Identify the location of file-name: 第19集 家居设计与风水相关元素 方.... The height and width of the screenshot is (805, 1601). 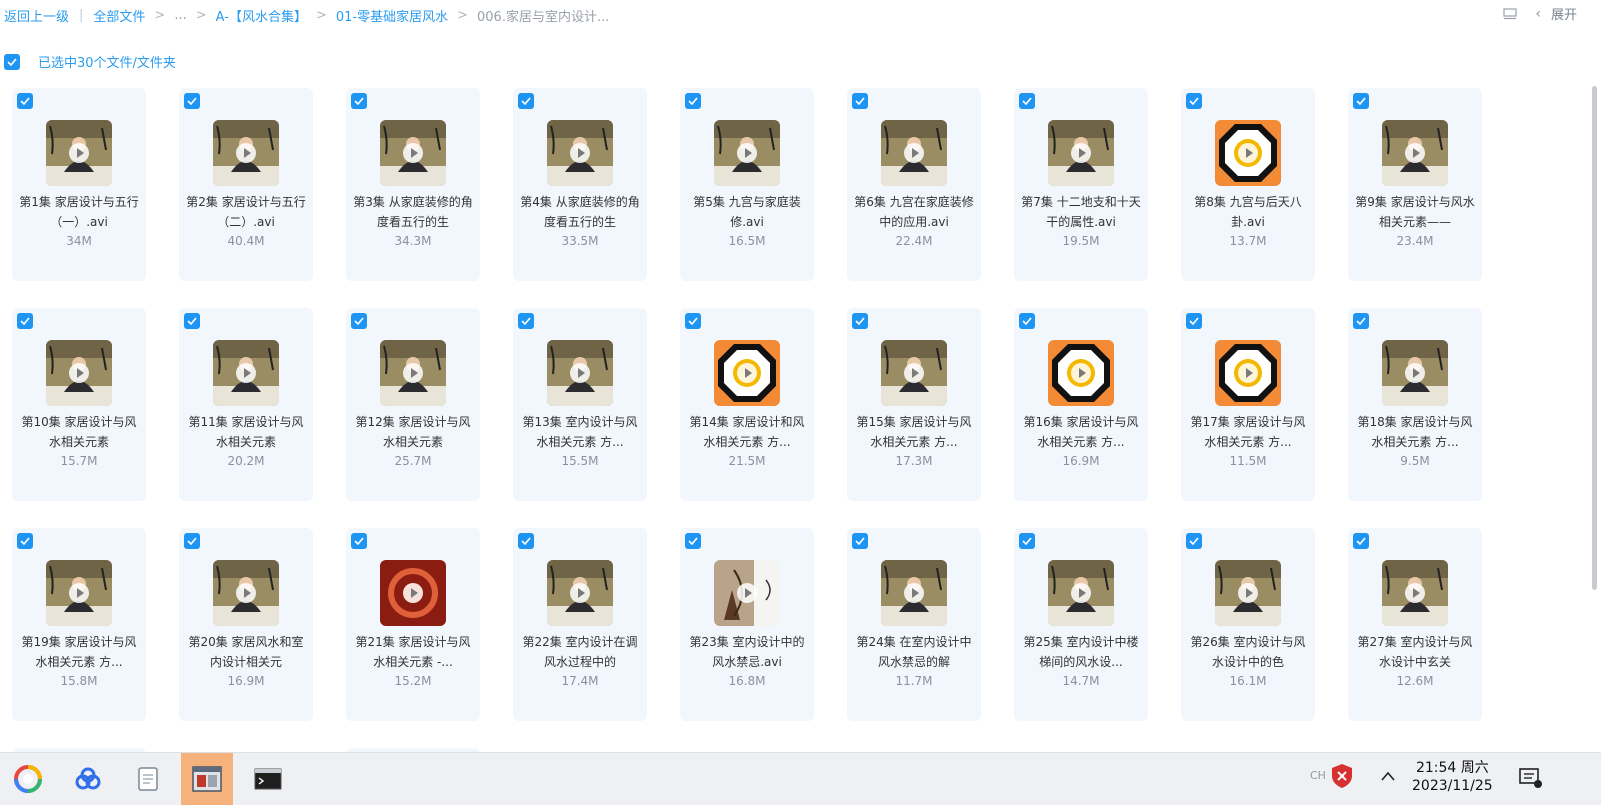
(79, 652).